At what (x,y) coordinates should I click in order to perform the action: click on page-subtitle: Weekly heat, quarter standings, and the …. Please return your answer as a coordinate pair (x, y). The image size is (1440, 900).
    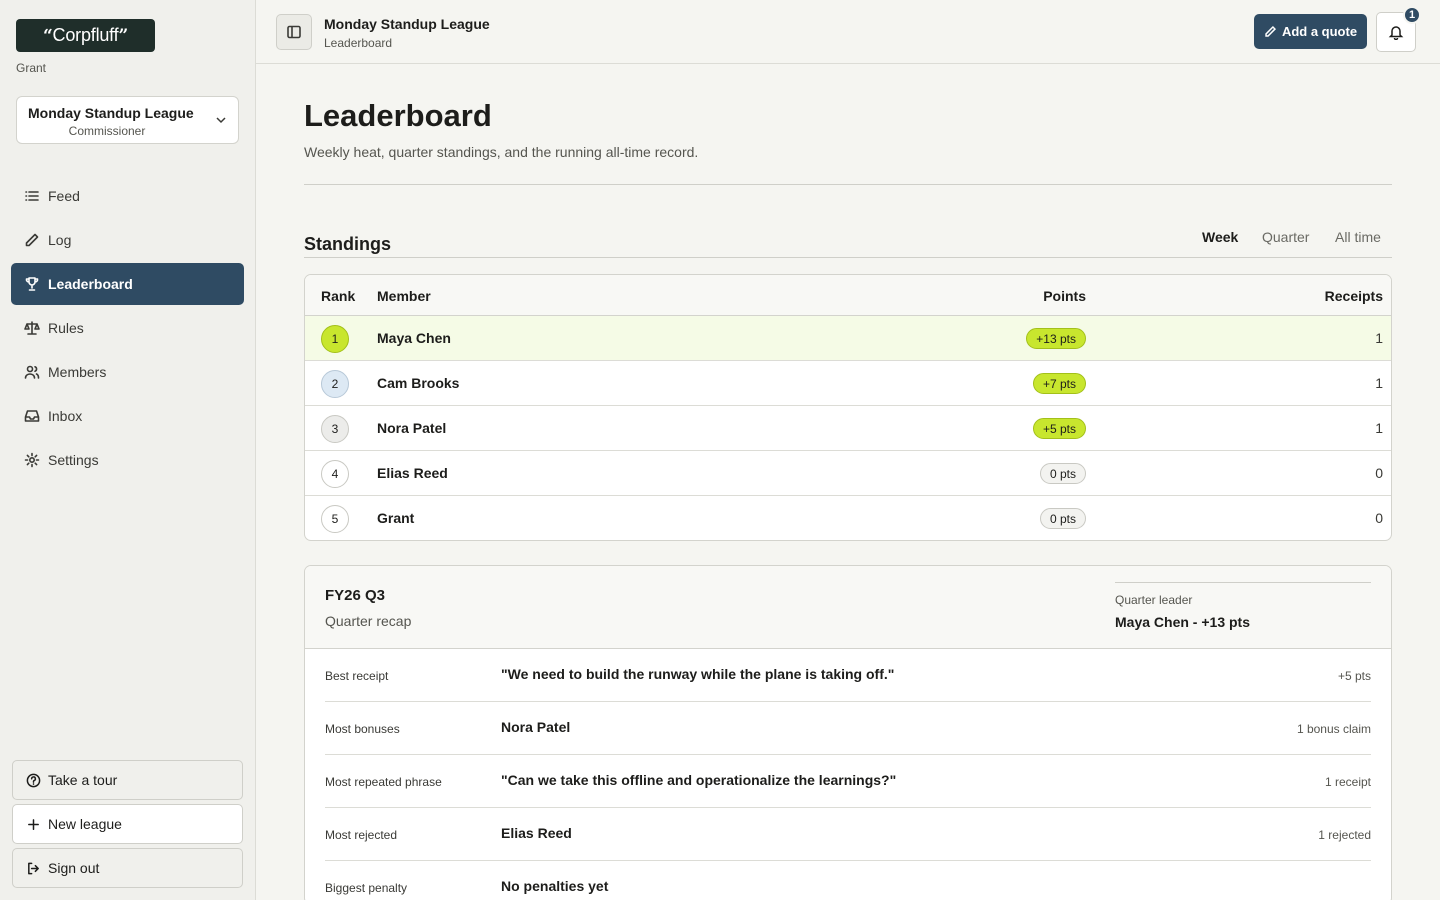
    Looking at the image, I should click on (501, 152).